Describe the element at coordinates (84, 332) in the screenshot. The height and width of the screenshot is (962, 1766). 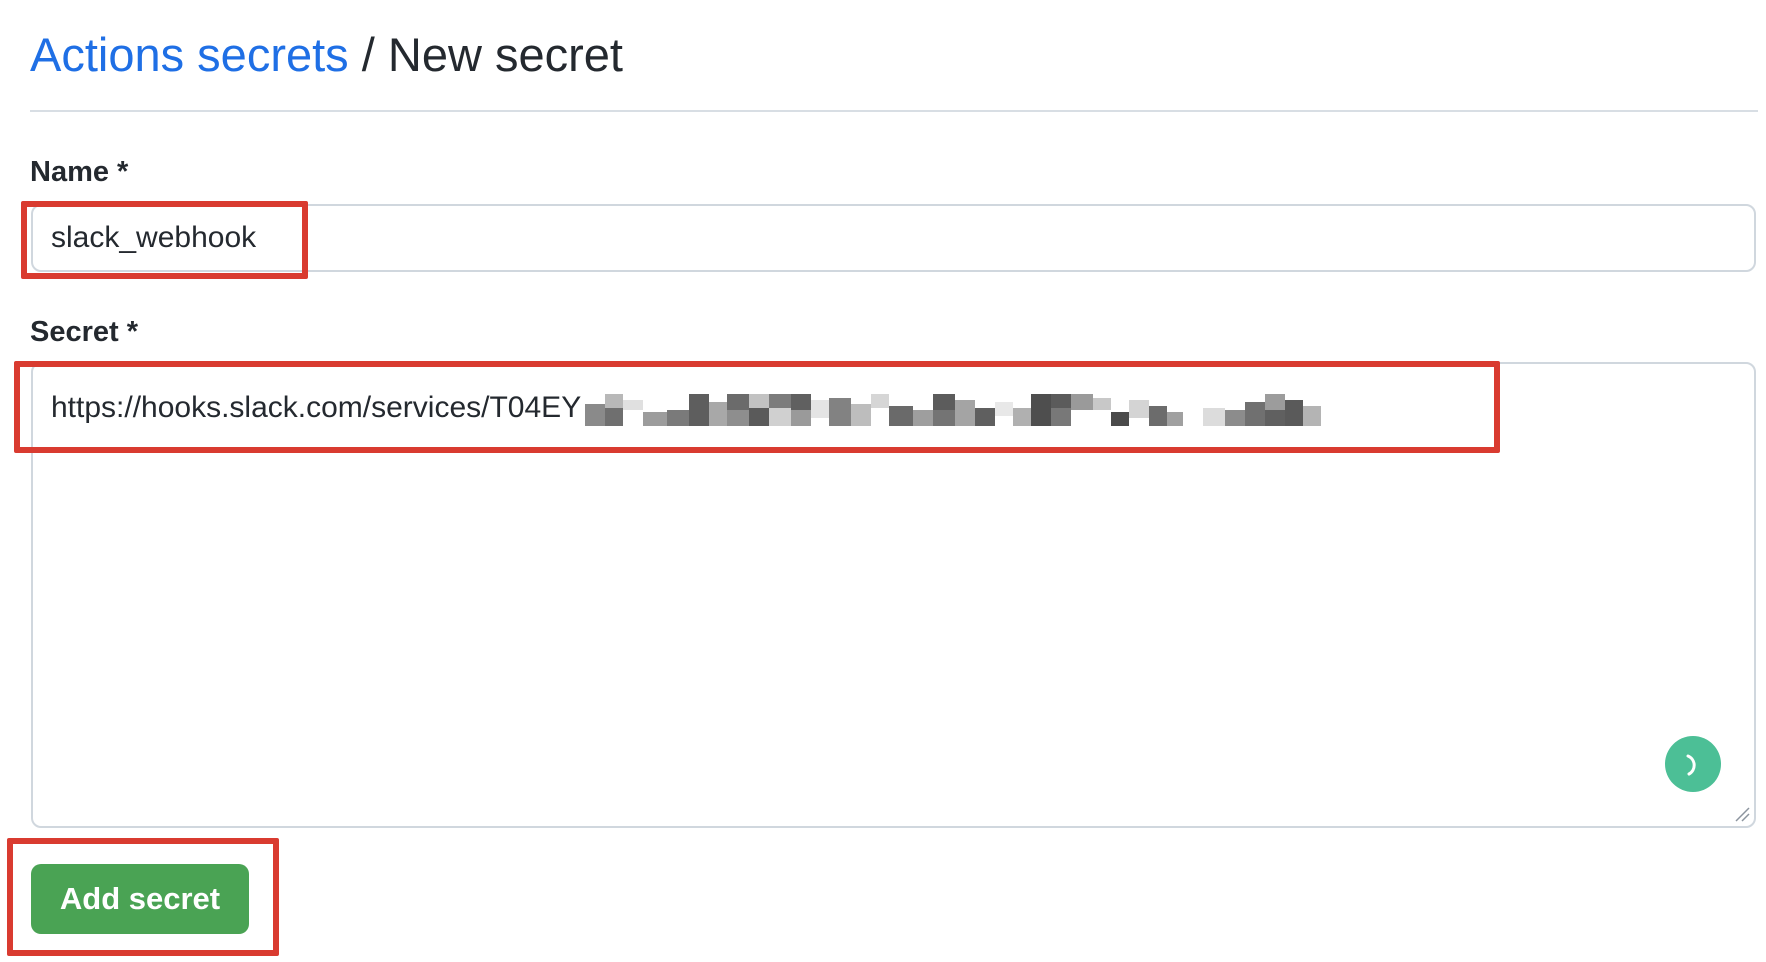
I see `secret-label: Secret *` at that location.